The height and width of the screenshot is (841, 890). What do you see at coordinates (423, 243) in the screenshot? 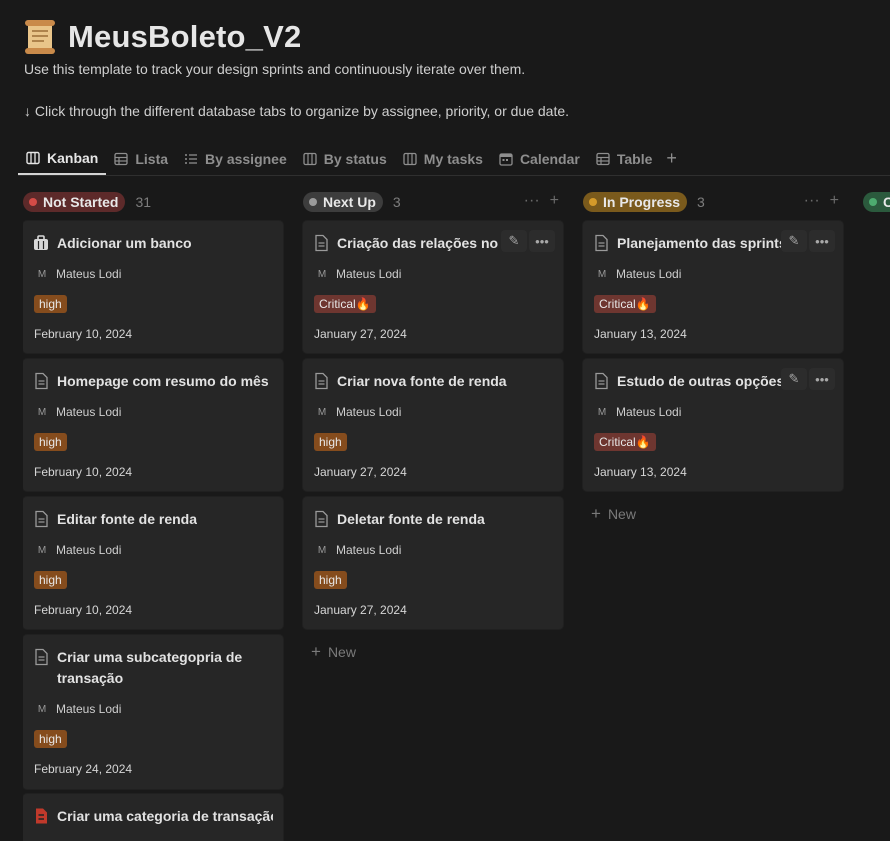
I see `card-title: Criação das relações no DB` at bounding box center [423, 243].